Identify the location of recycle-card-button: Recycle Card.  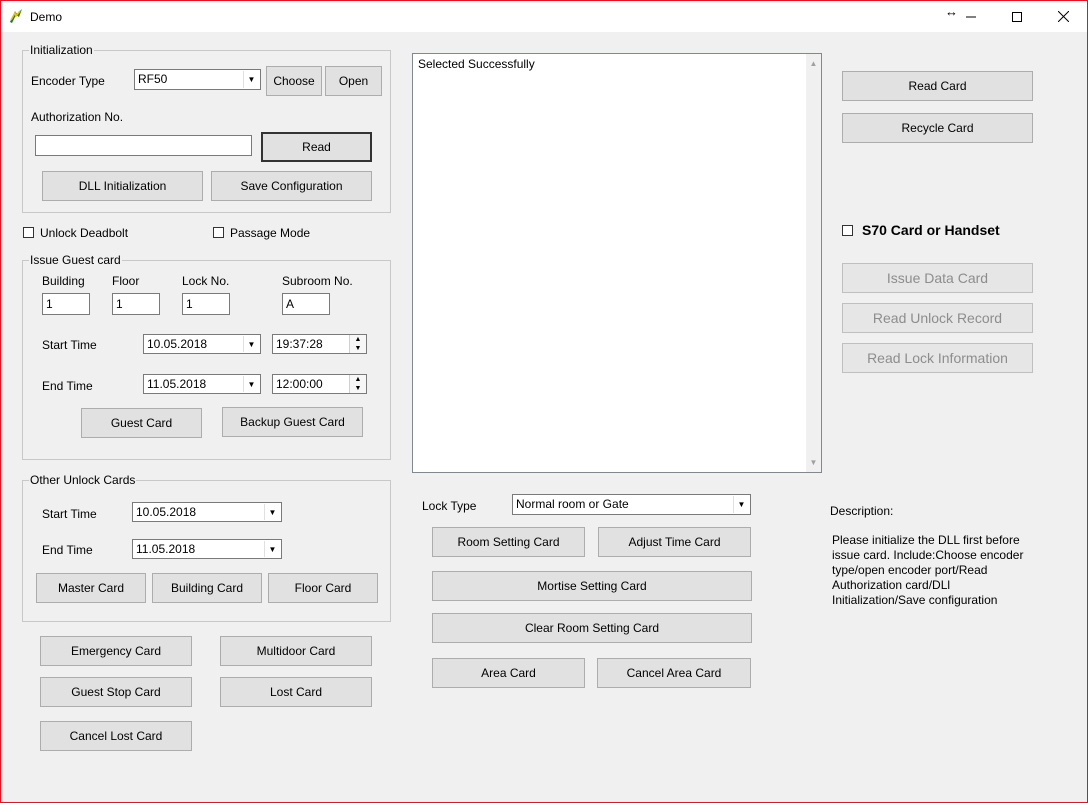
(937, 128).